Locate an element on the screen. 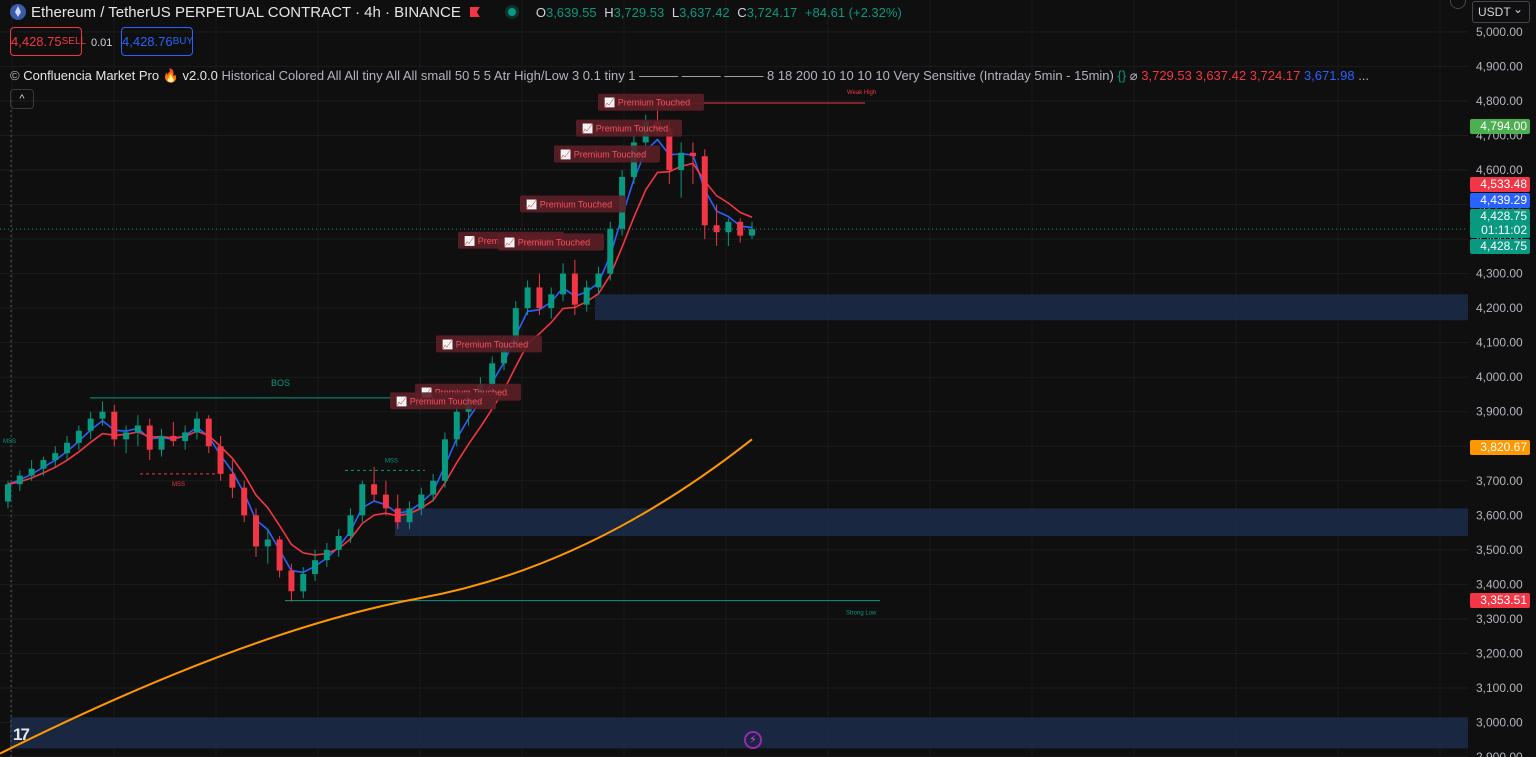 This screenshot has width=1536, height=757. price-axis-label: 4,200.00 is located at coordinates (1499, 308).